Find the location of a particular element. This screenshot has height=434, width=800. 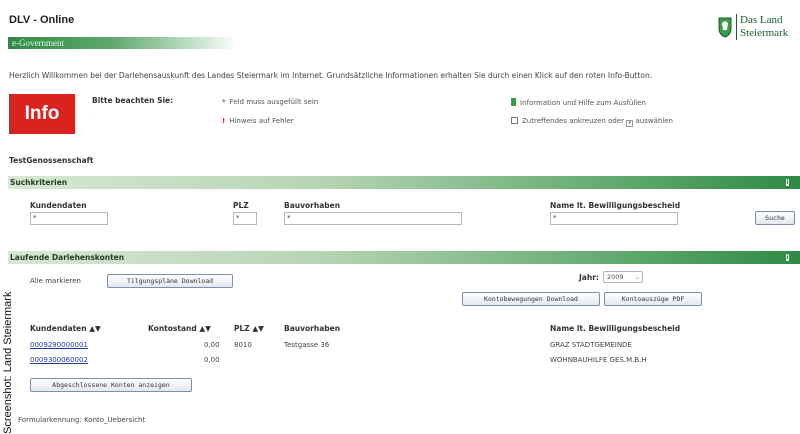

col-plz-label: PLZ is located at coordinates (242, 328).